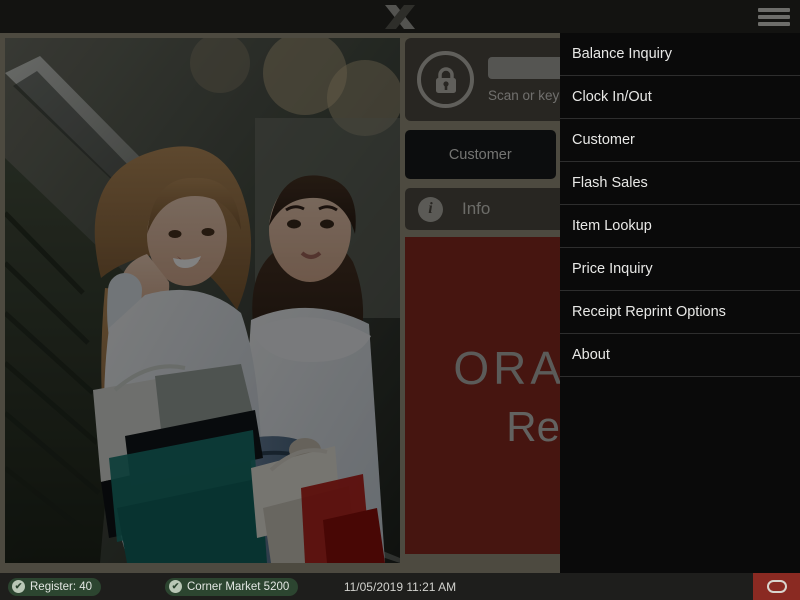 This screenshot has width=800, height=600. Describe the element at coordinates (622, 54) in the screenshot. I see `menu-item-label: Balance Inquiry` at that location.